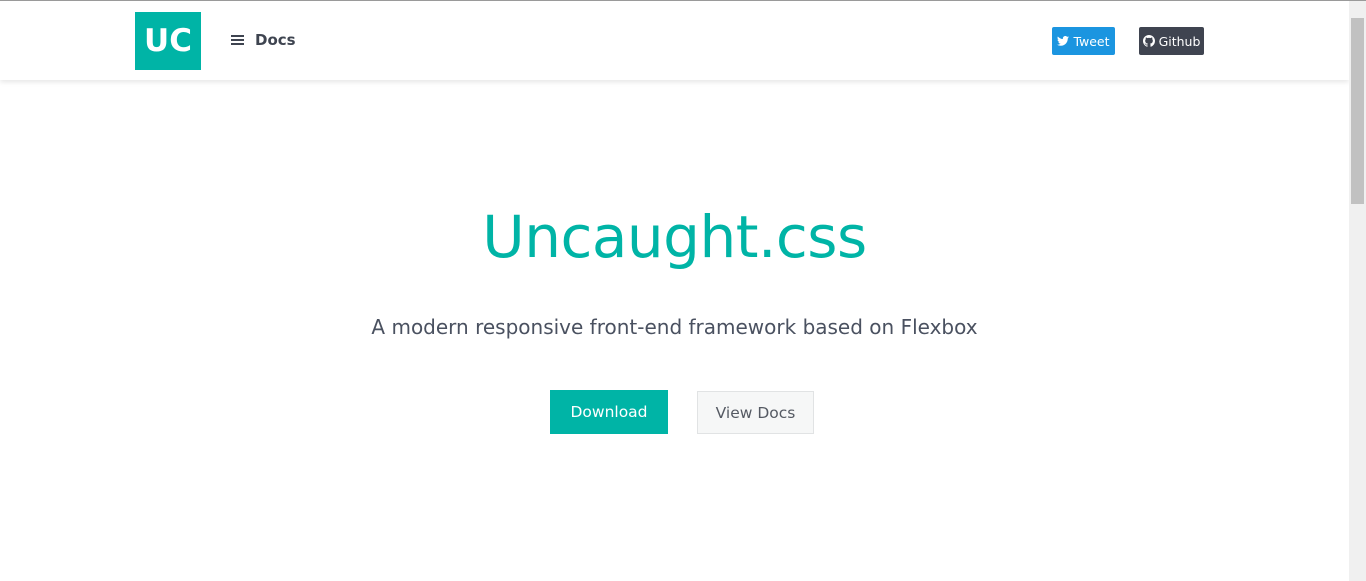 This screenshot has height=581, width=1366. Describe the element at coordinates (1063, 41) in the screenshot. I see `twitter-icon` at that location.